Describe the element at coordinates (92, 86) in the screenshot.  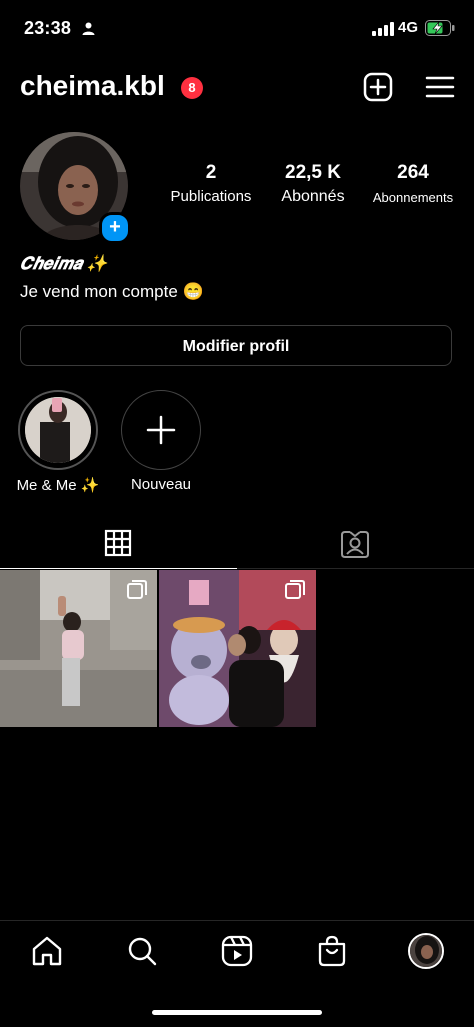
I see `profile-username: cheima.kbl` at that location.